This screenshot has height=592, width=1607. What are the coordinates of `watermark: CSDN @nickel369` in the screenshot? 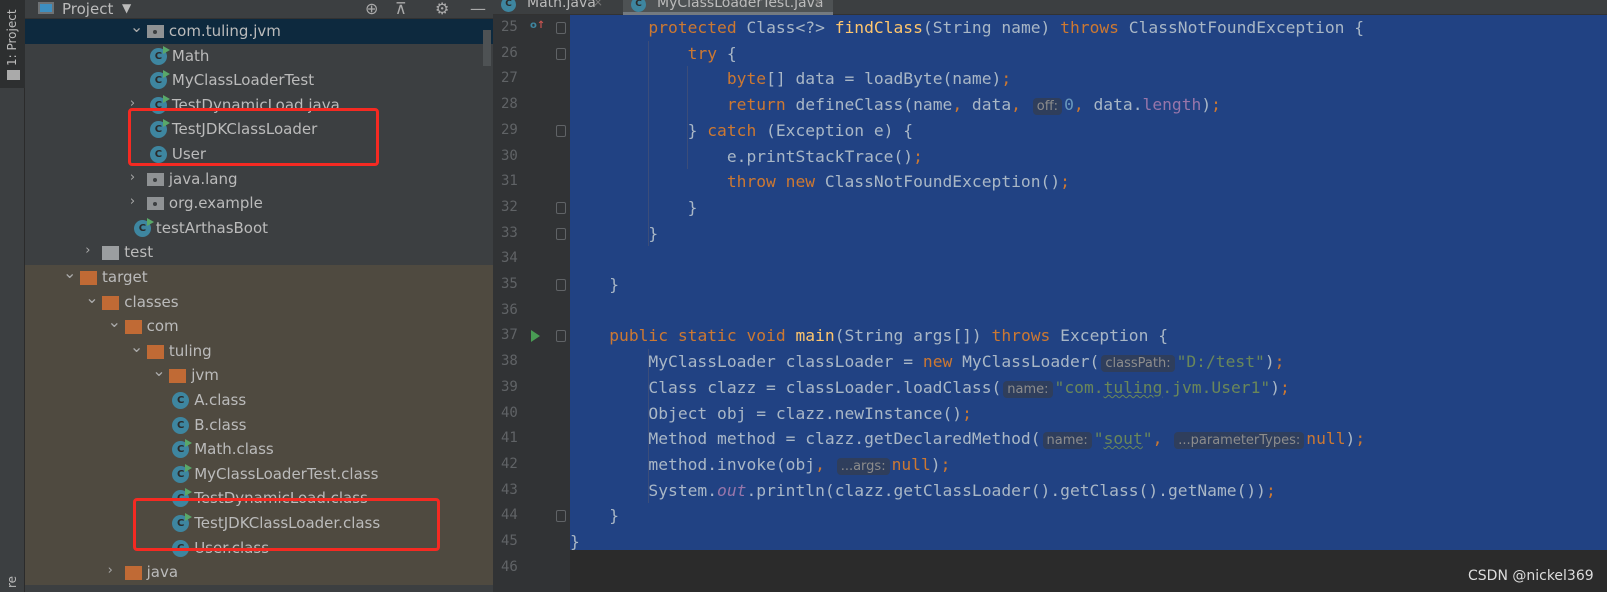 It's located at (1531, 576).